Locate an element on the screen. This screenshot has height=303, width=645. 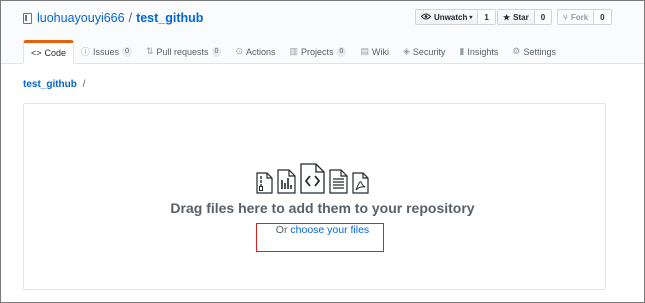
tab-security-label: Security is located at coordinates (429, 51).